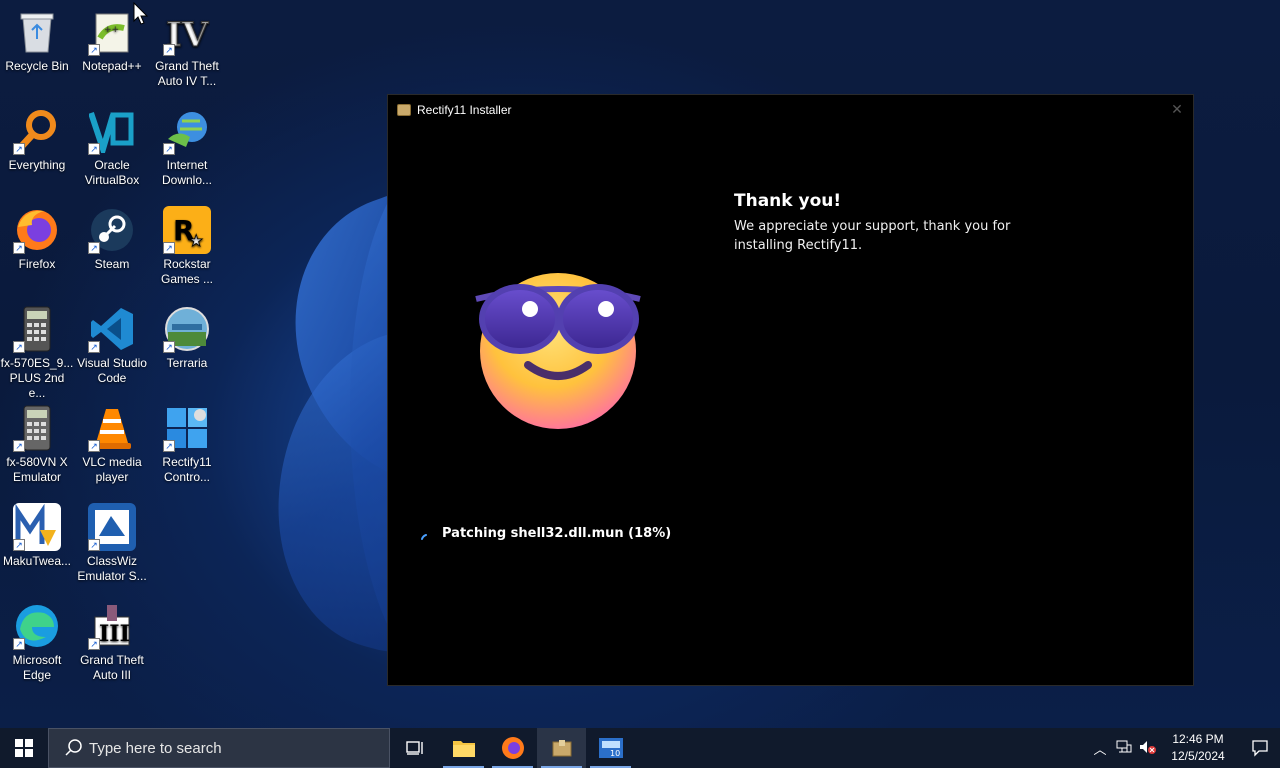 Image resolution: width=1280 pixels, height=768 pixels. Describe the element at coordinates (788, 201) in the screenshot. I see `thank-you-heading: Thank you!` at that location.